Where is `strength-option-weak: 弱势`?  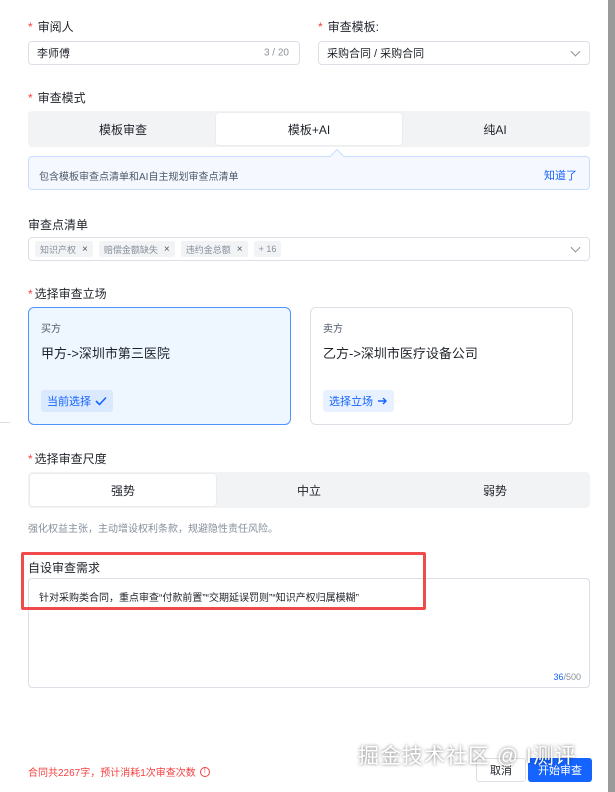
strength-option-weak: 弱势 is located at coordinates (495, 490).